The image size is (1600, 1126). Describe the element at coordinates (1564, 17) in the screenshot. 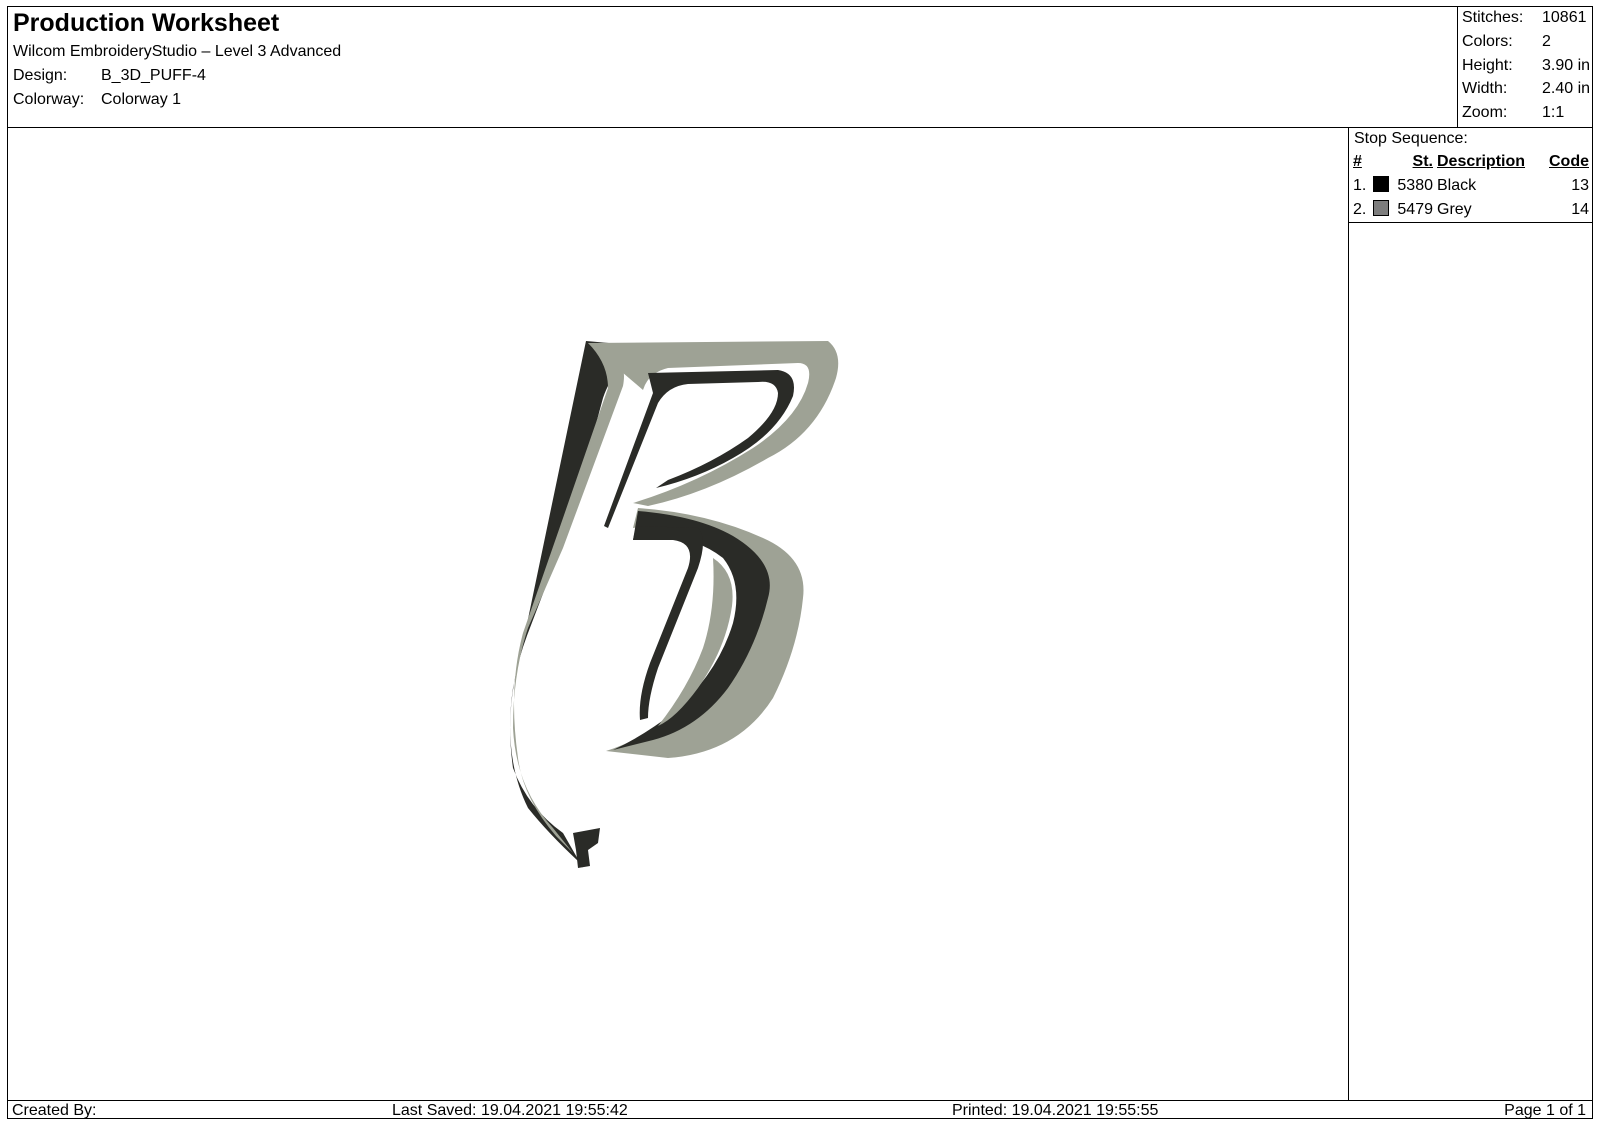

I see `stat-value: 10861` at that location.